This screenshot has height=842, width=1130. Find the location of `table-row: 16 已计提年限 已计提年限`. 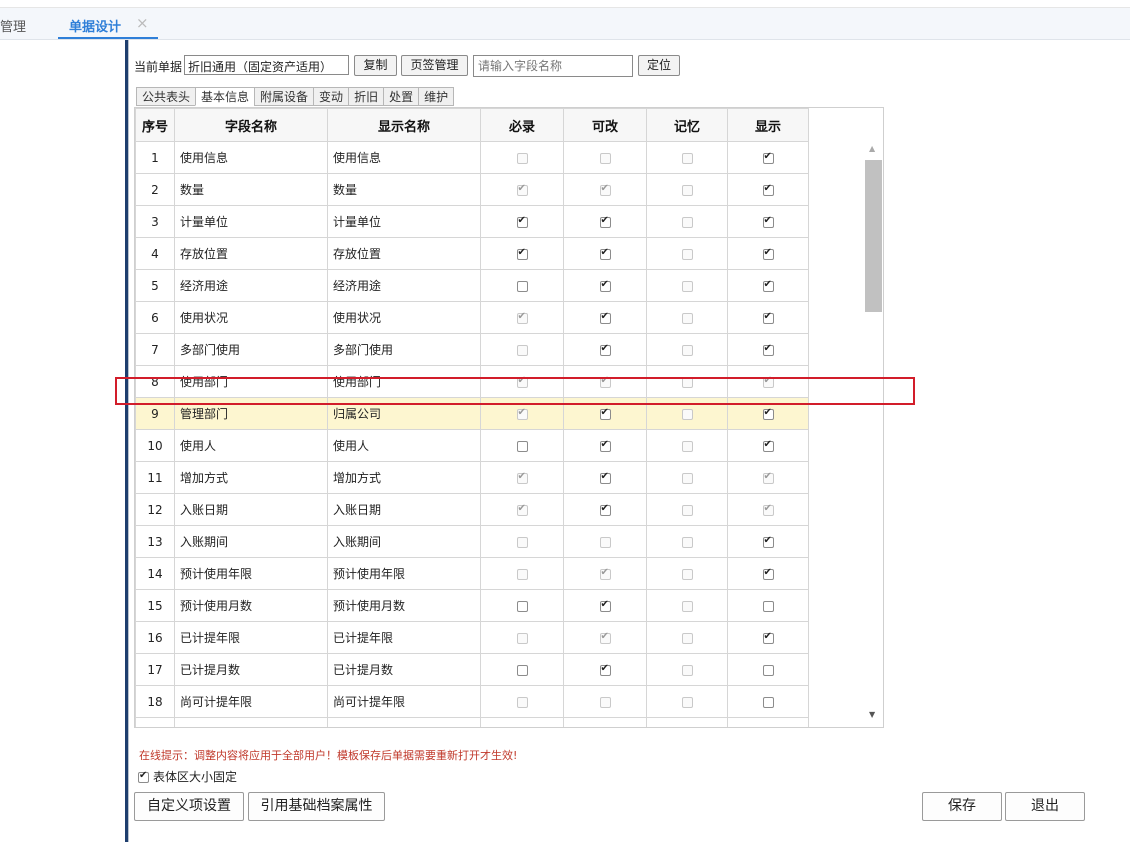

table-row: 16 已计提年限 已计提年限 is located at coordinates (472, 637).